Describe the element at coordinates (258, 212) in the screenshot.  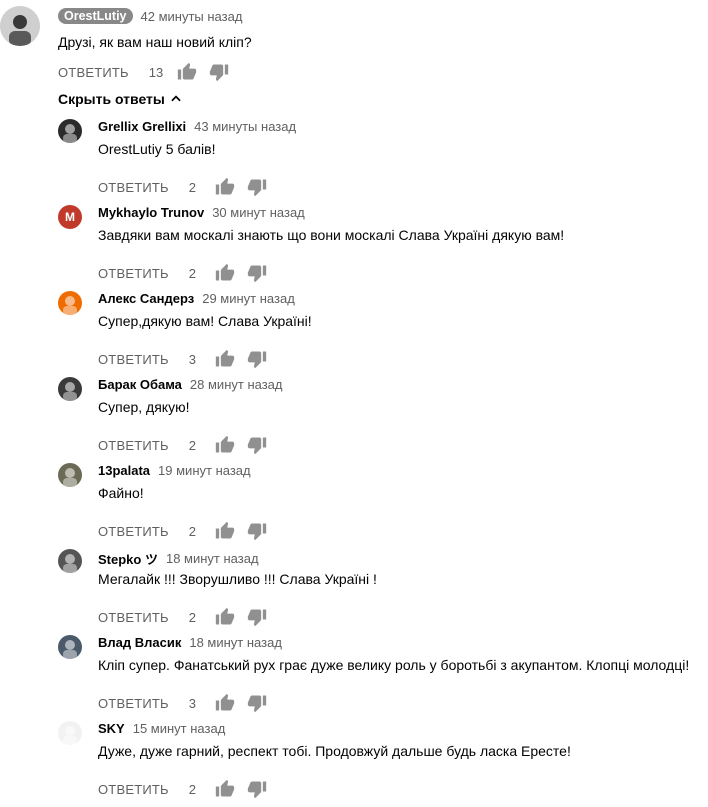
I see `timestamp: 30 минут назад` at that location.